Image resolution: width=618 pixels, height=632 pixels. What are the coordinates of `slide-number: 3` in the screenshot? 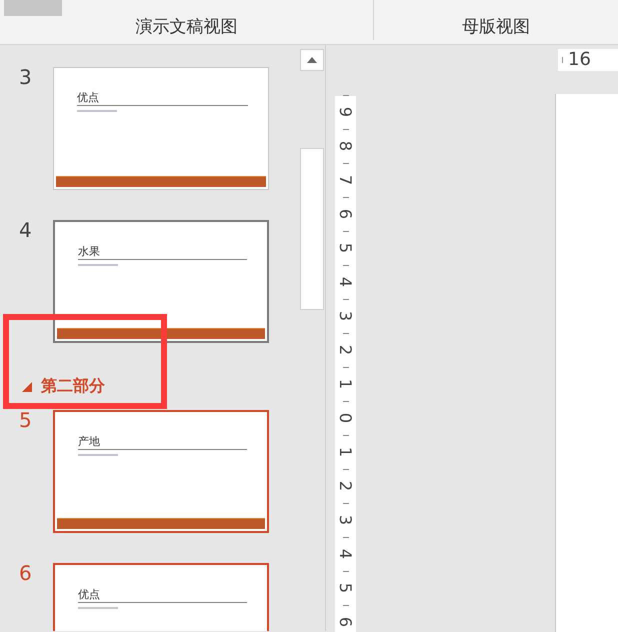 It's located at (25, 78).